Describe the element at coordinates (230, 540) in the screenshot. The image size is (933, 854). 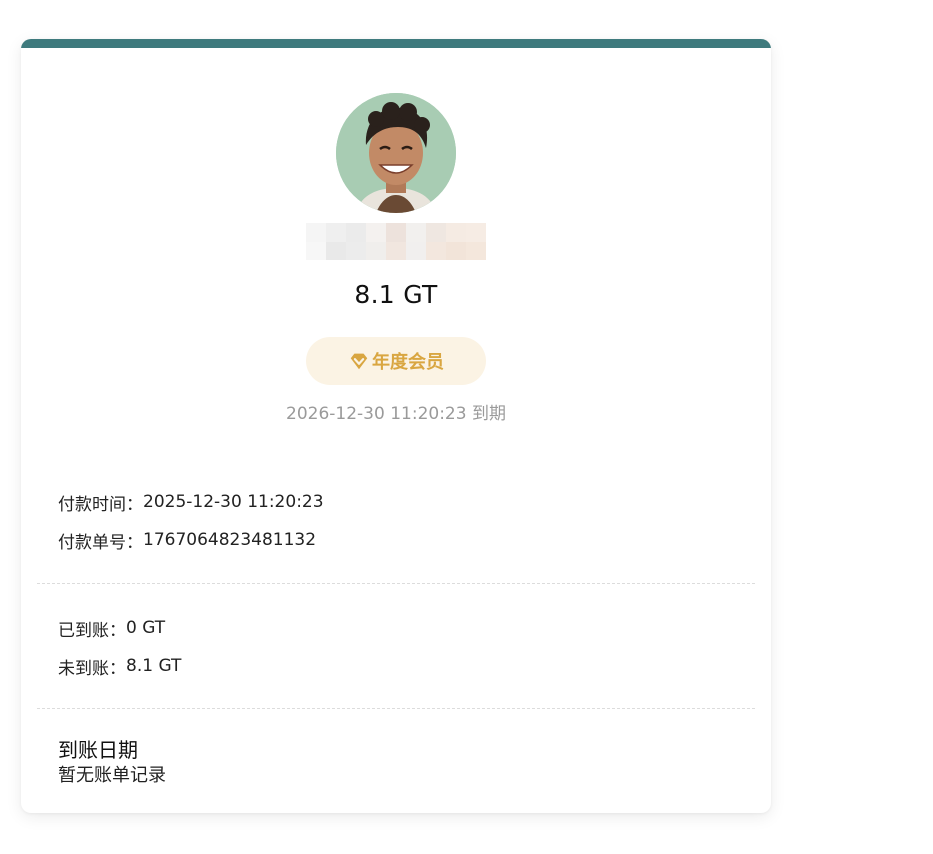
I see `payment-order-value: 1767064823481132` at that location.